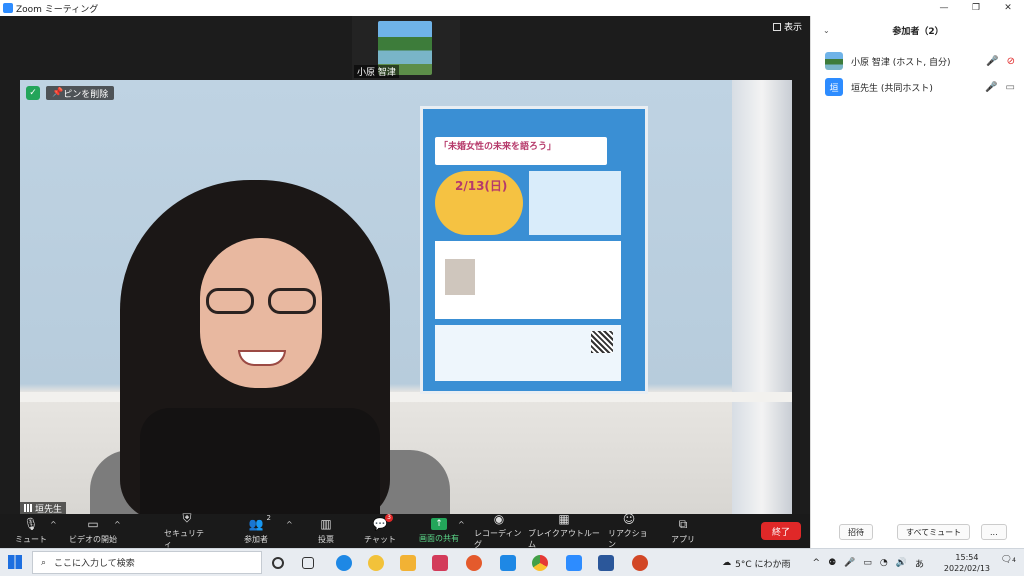 The width and height of the screenshot is (1024, 576). Describe the element at coordinates (967, 563) in the screenshot. I see `clock: 15:54 2022/02/13` at that location.